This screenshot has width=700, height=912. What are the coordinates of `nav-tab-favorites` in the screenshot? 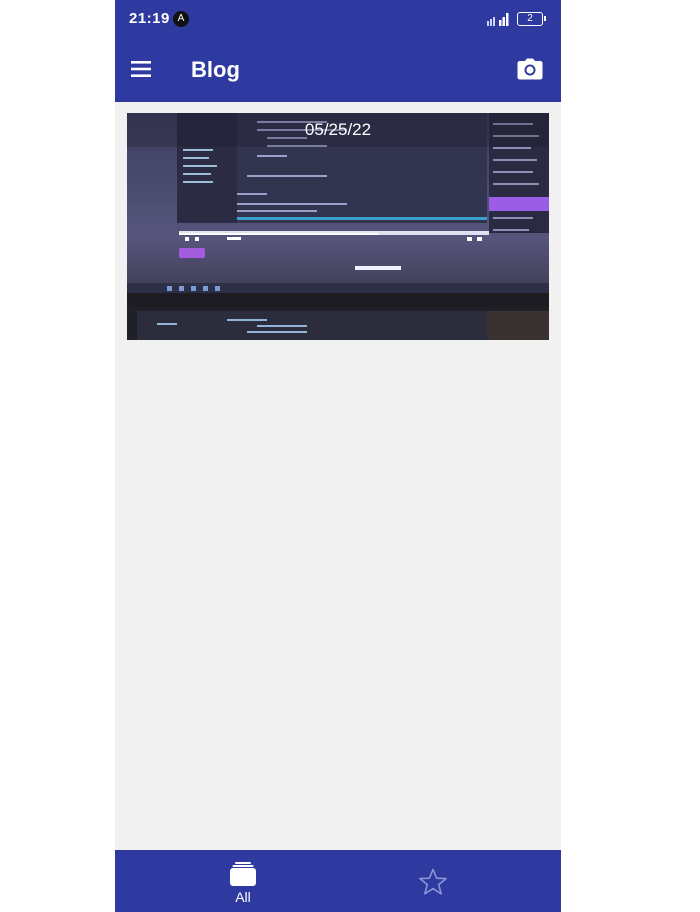 It's located at (433, 881).